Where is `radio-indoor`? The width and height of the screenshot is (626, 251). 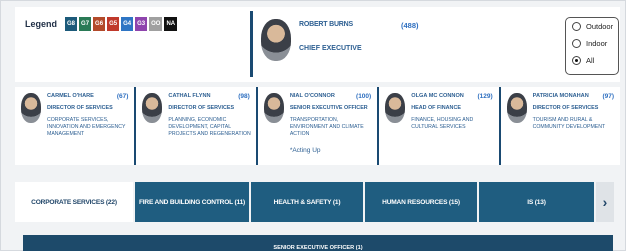
radio-indoor is located at coordinates (576, 43).